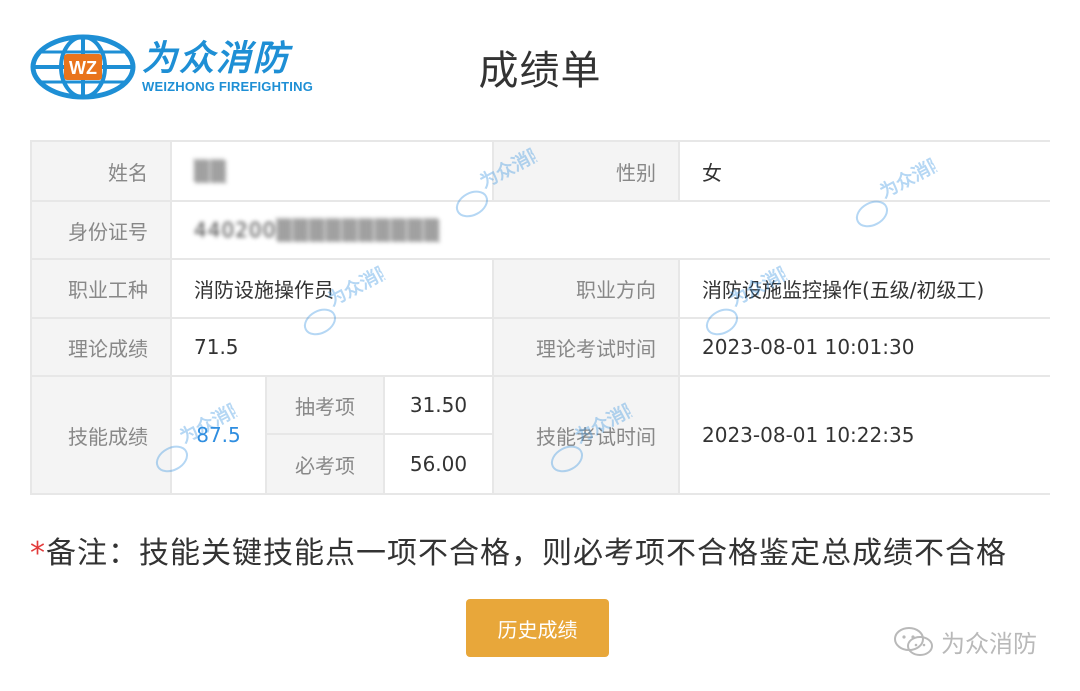 Image resolution: width=1080 pixels, height=691 pixels. What do you see at coordinates (333, 289) in the screenshot?
I see `occupation-value: 消防设施操作员` at bounding box center [333, 289].